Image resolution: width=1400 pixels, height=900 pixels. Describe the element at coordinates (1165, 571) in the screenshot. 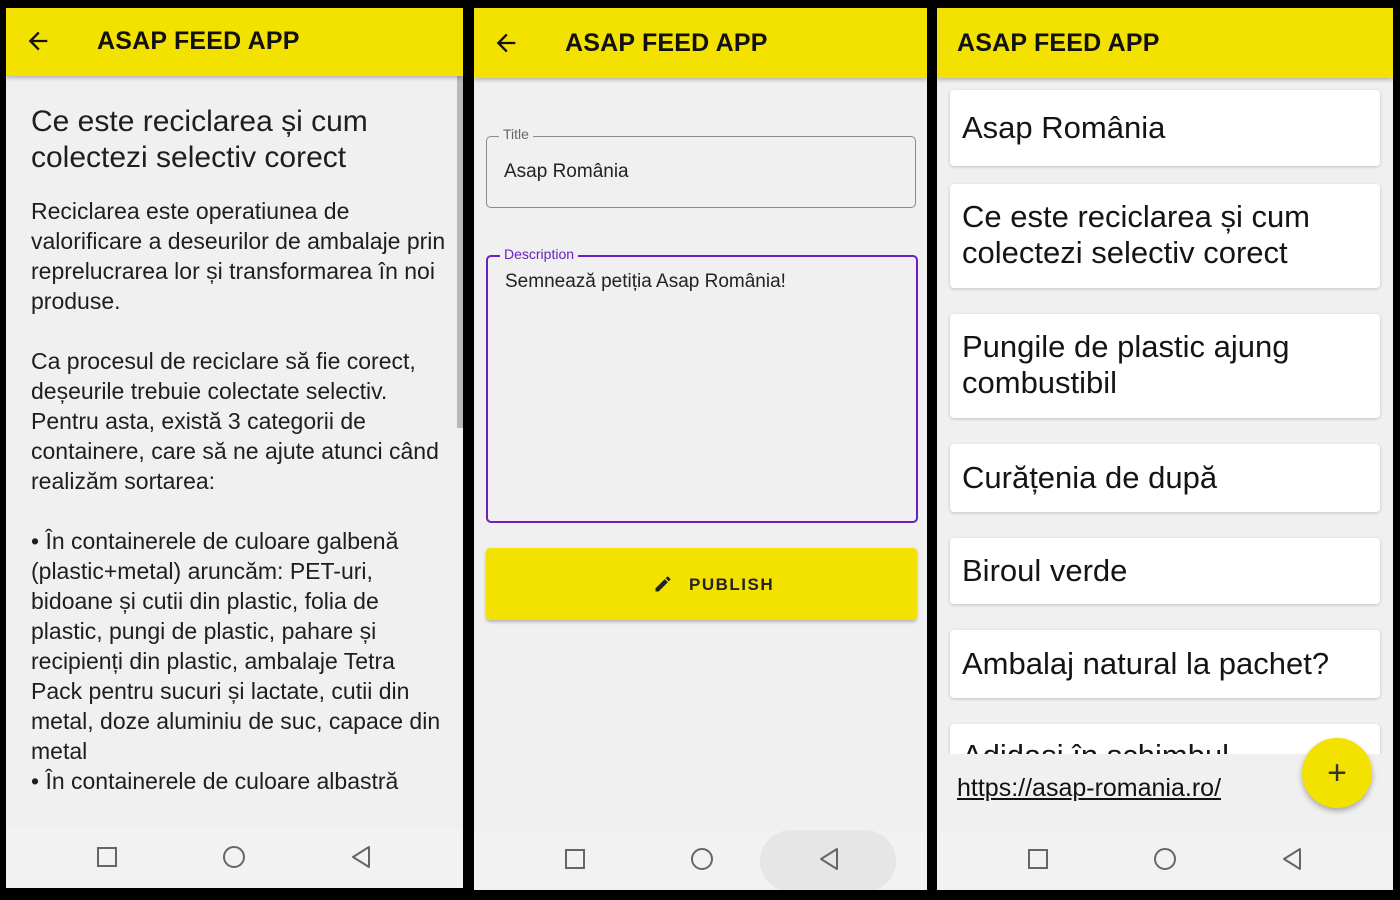

I see `feed-card: Biroul verde` at that location.